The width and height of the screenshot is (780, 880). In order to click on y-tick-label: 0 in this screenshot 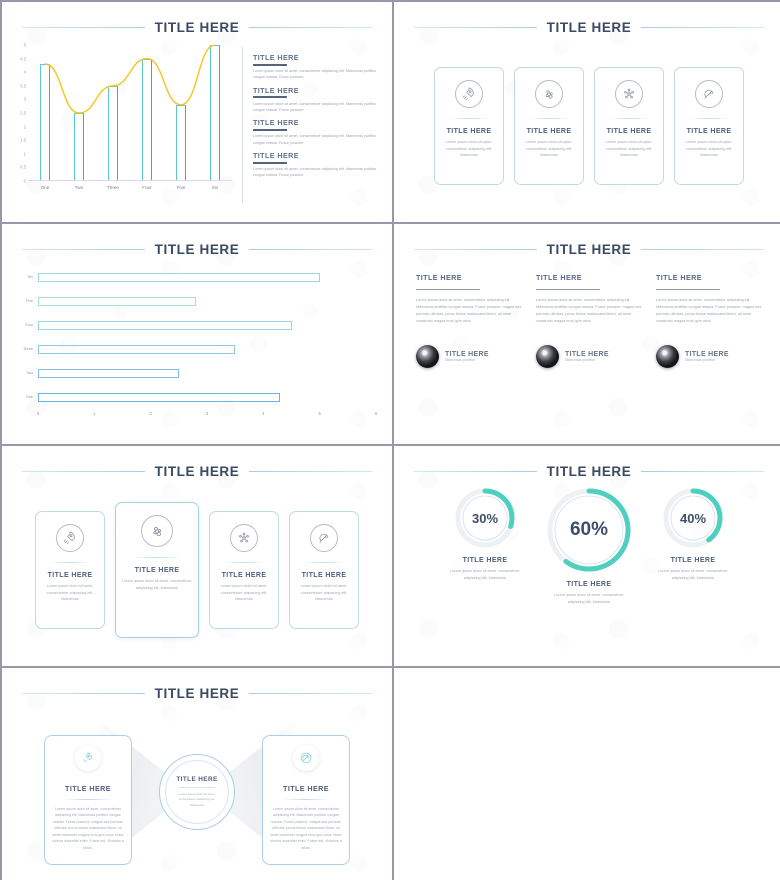, I will do `click(24, 181)`.